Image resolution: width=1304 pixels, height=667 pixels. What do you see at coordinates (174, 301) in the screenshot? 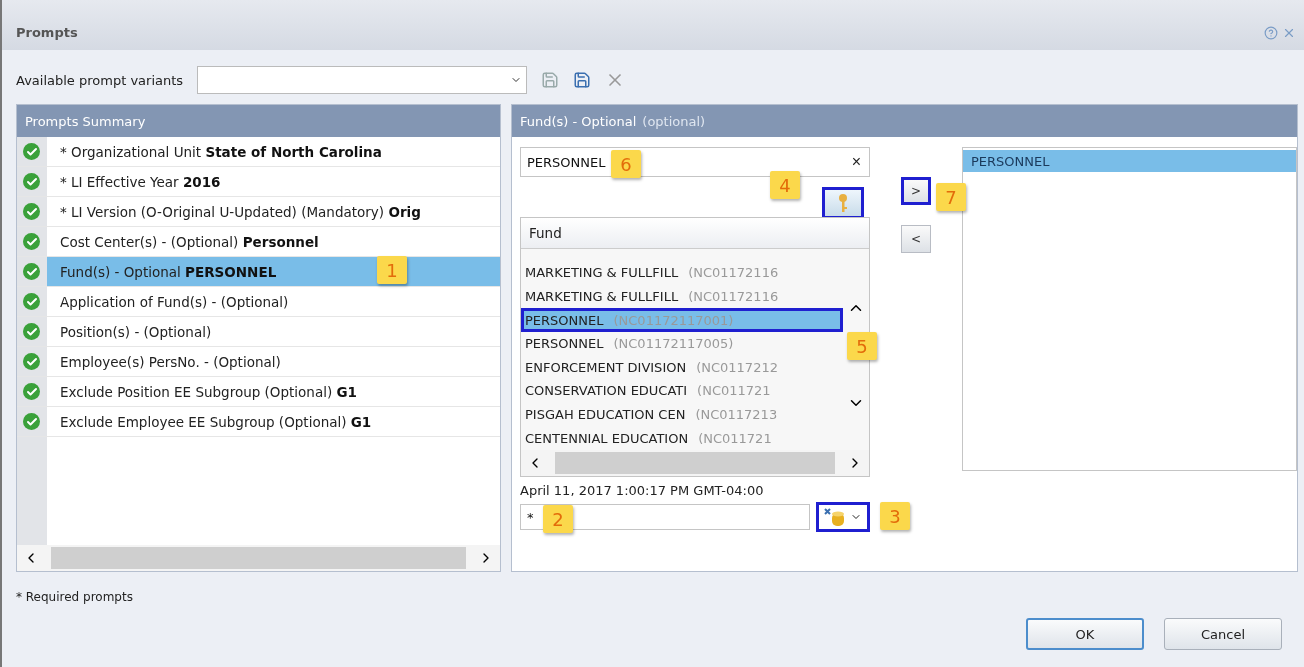
I see `prompt-label: Application of Fund(s) - (Optional)` at bounding box center [174, 301].